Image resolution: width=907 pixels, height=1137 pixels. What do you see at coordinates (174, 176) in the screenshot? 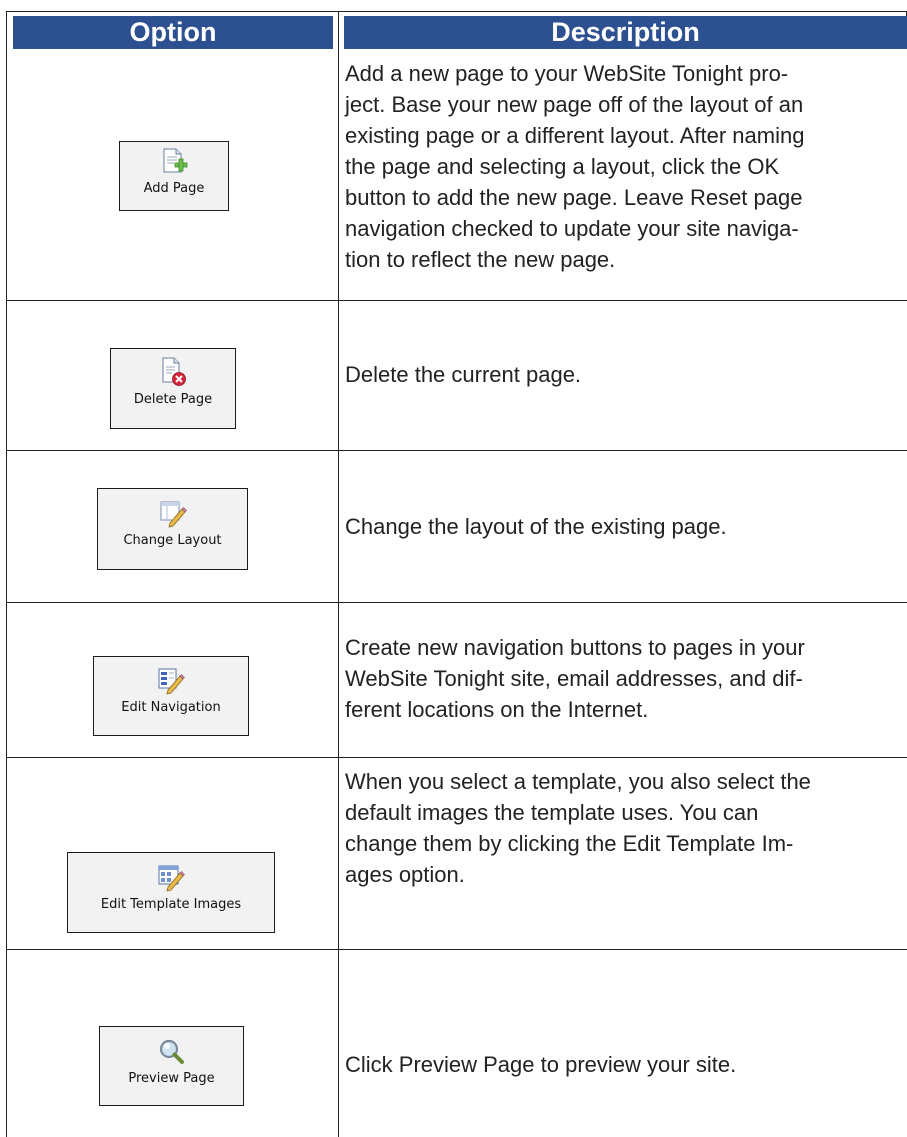
I see `add-page-button: Add Page` at bounding box center [174, 176].